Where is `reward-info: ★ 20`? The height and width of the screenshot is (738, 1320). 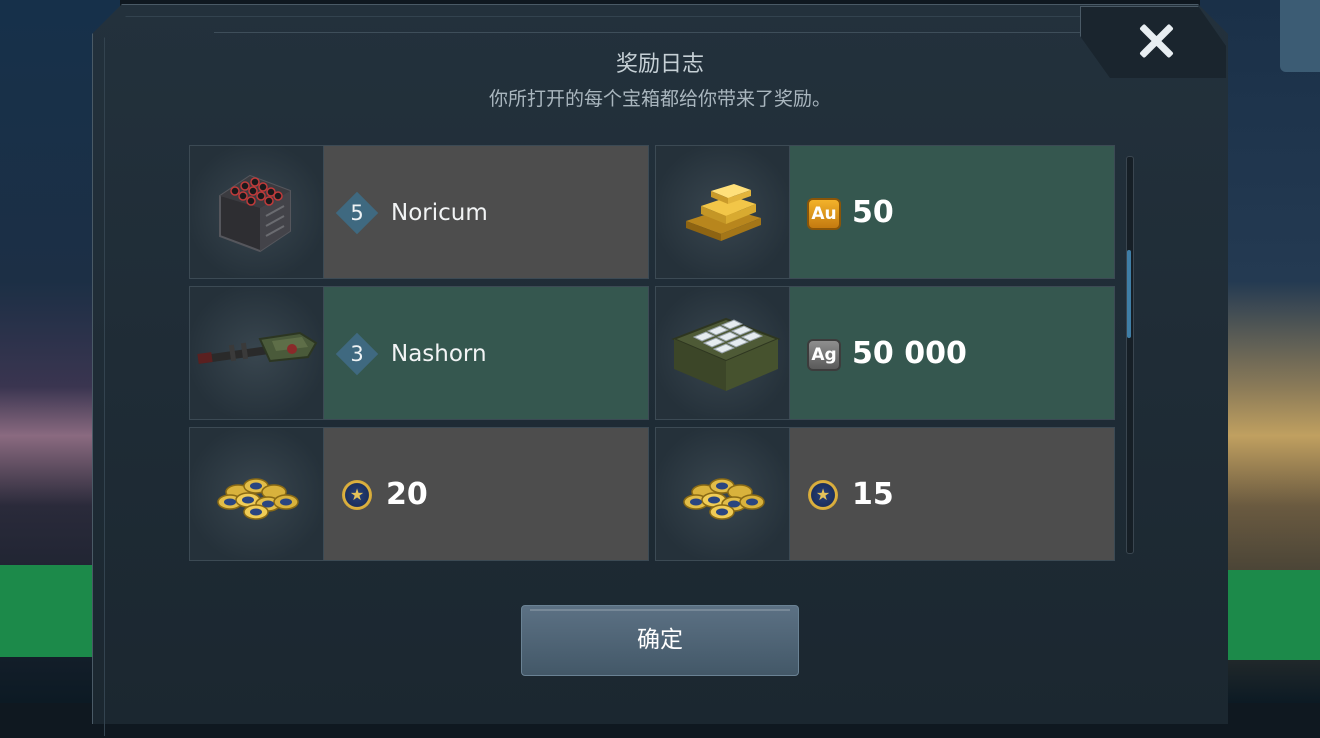
reward-info: ★ 20 is located at coordinates (486, 494).